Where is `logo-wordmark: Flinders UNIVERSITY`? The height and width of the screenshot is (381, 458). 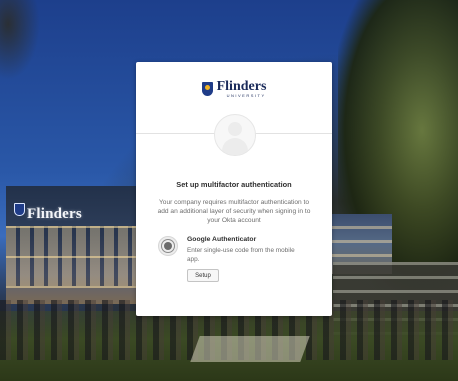
logo-wordmark: Flinders UNIVERSITY is located at coordinates (242, 89).